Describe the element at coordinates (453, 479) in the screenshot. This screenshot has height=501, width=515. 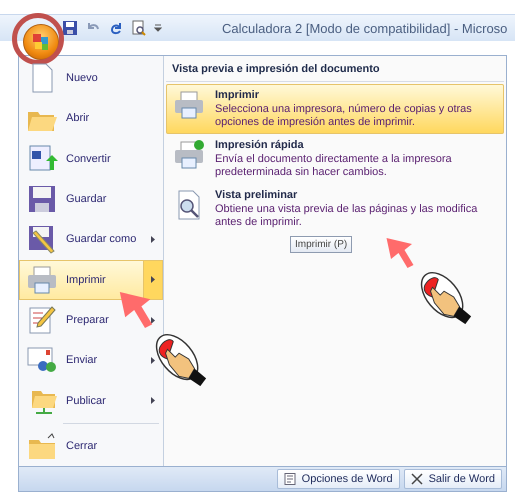
I see `footer-button: Salir de Word` at that location.